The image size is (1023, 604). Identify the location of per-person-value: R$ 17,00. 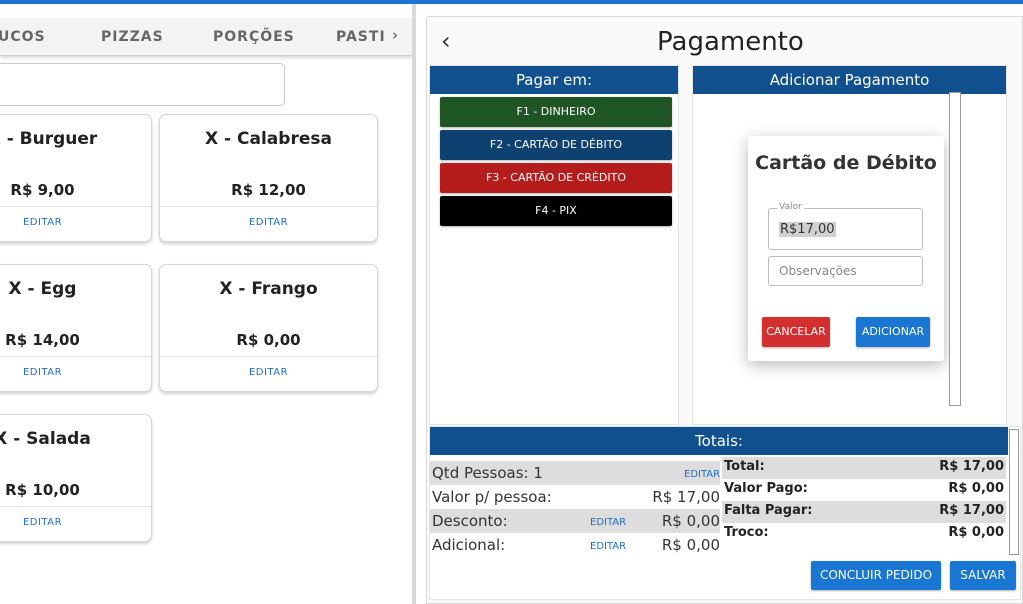
(686, 497).